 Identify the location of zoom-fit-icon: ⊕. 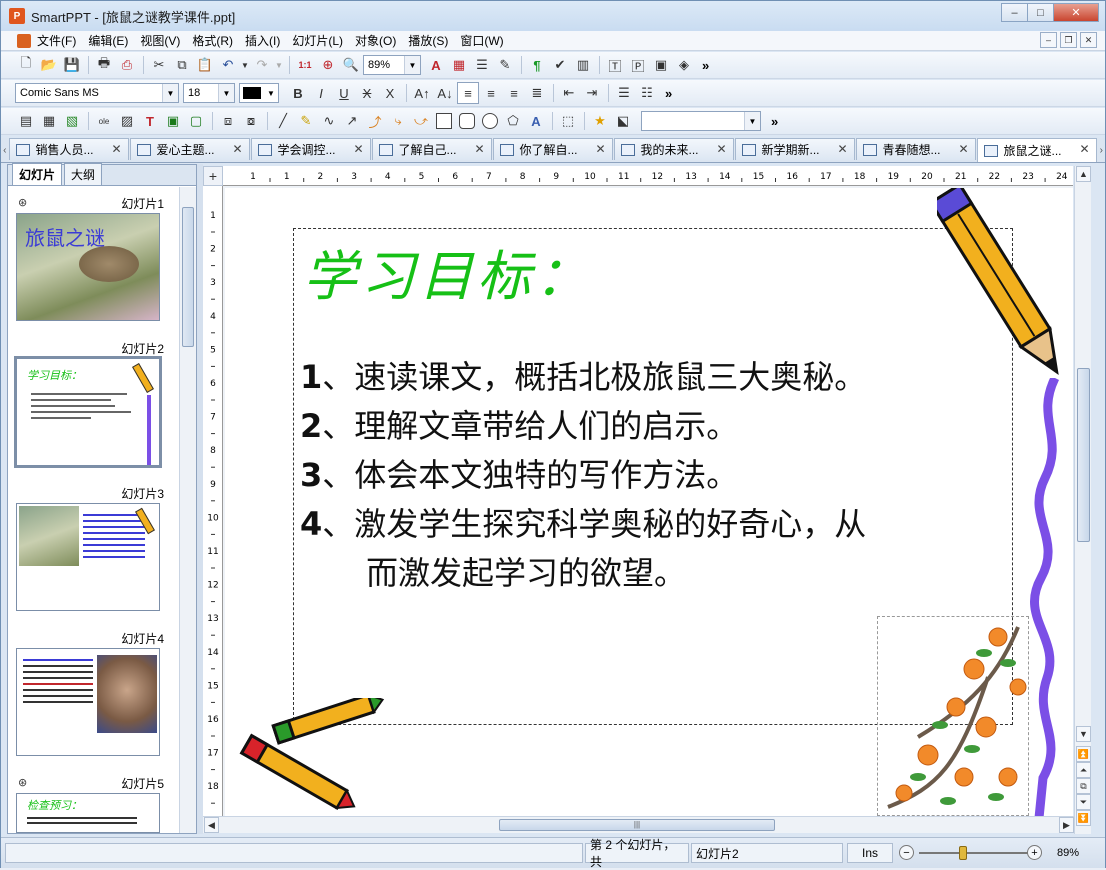
(328, 65).